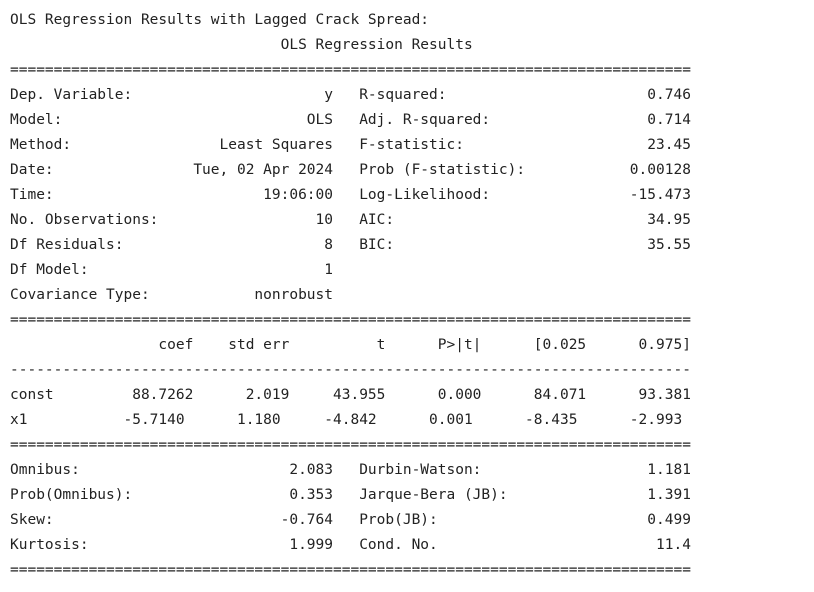 This screenshot has height=592, width=814. What do you see at coordinates (350, 270) in the screenshot?
I see `summary-row: Df Model: 1` at bounding box center [350, 270].